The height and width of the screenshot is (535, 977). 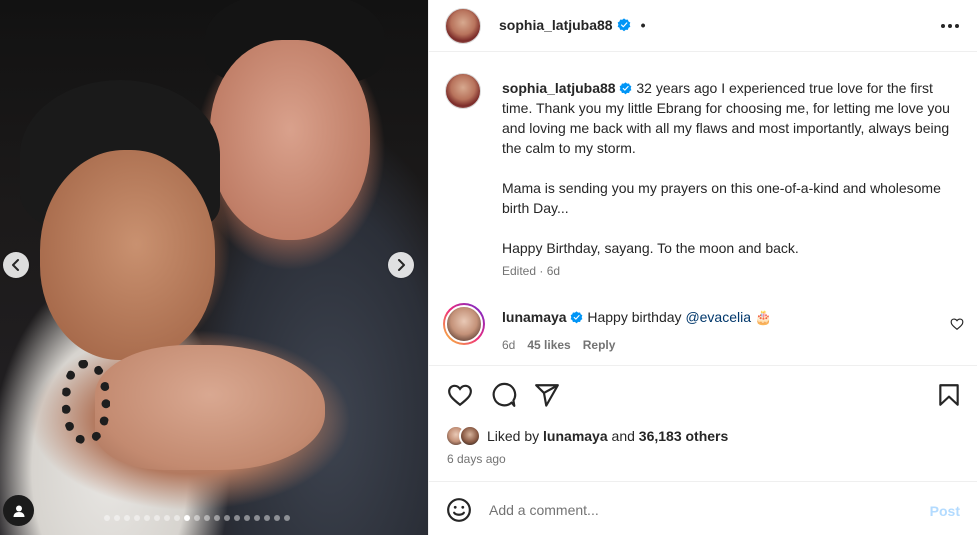 What do you see at coordinates (548, 345) in the screenshot?
I see `comment-likes-link: 45 likes` at bounding box center [548, 345].